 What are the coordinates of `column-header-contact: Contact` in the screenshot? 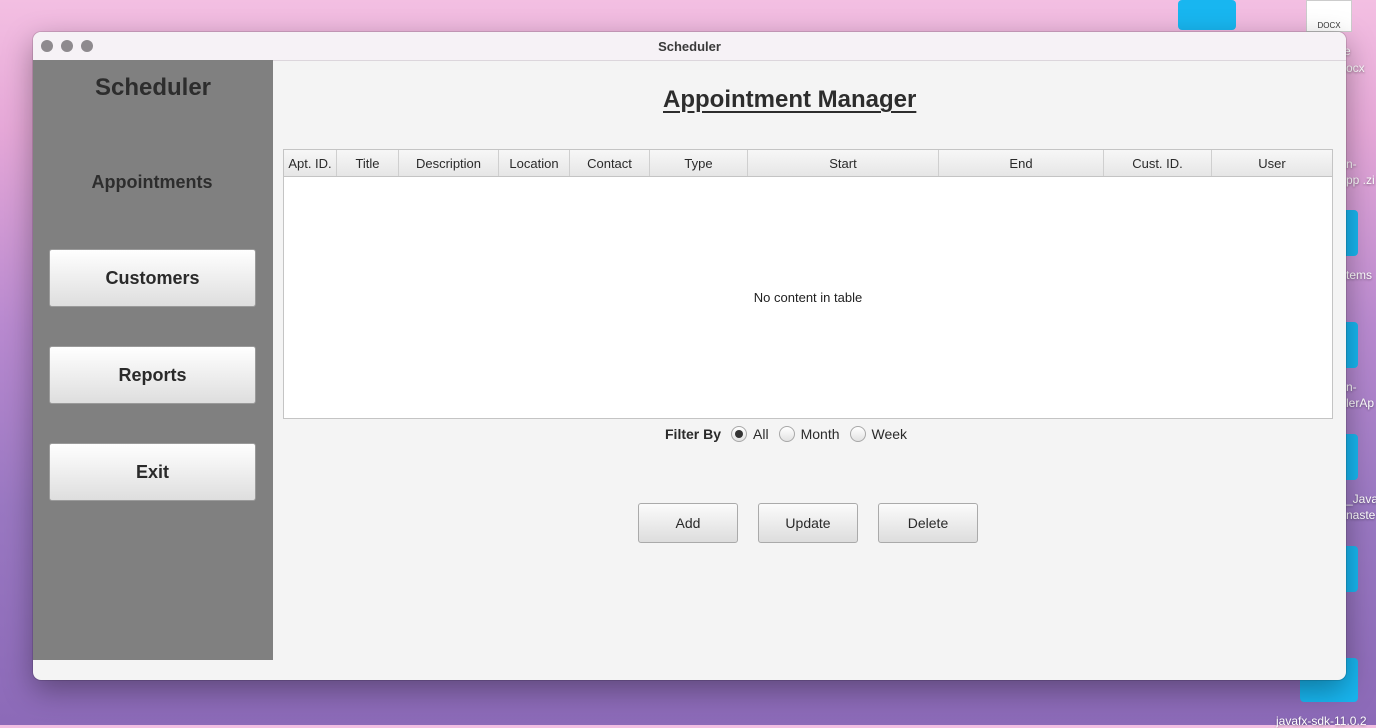 It's located at (610, 163).